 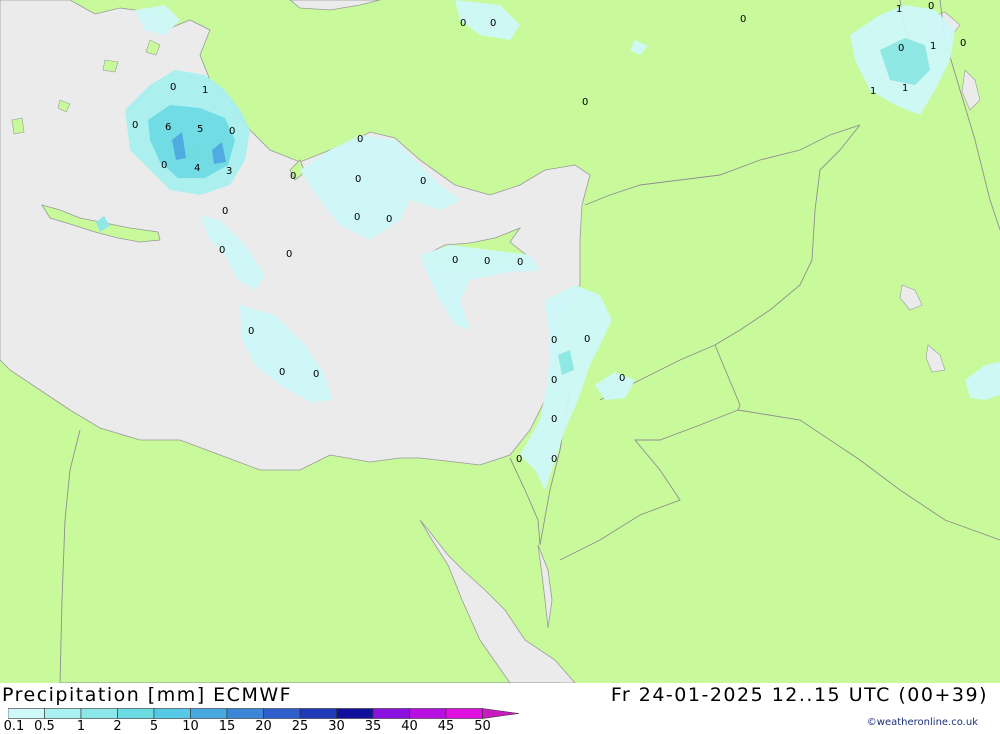 What do you see at coordinates (409, 726) in the screenshot?
I see `scale-tick-label: 40` at bounding box center [409, 726].